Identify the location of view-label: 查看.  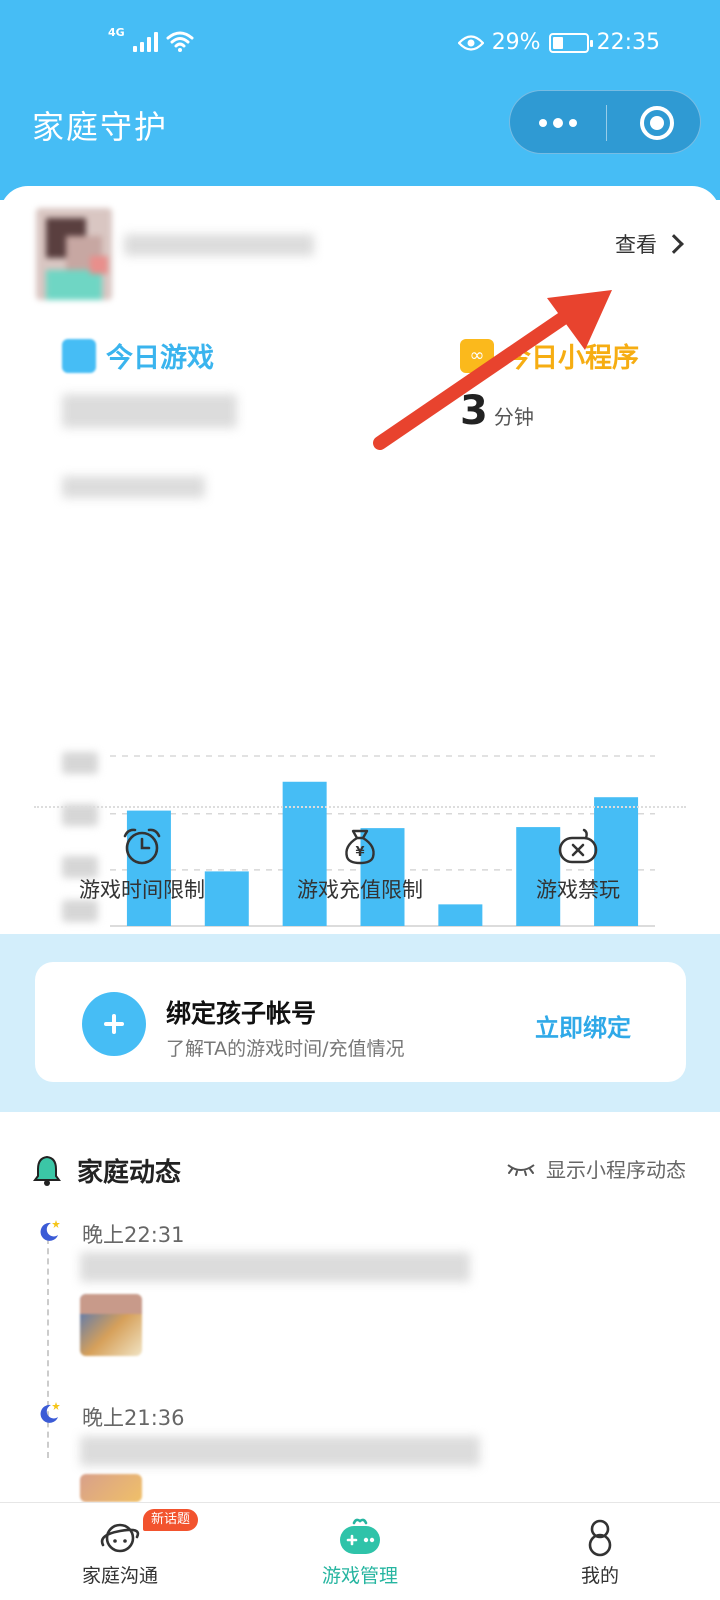
(636, 245).